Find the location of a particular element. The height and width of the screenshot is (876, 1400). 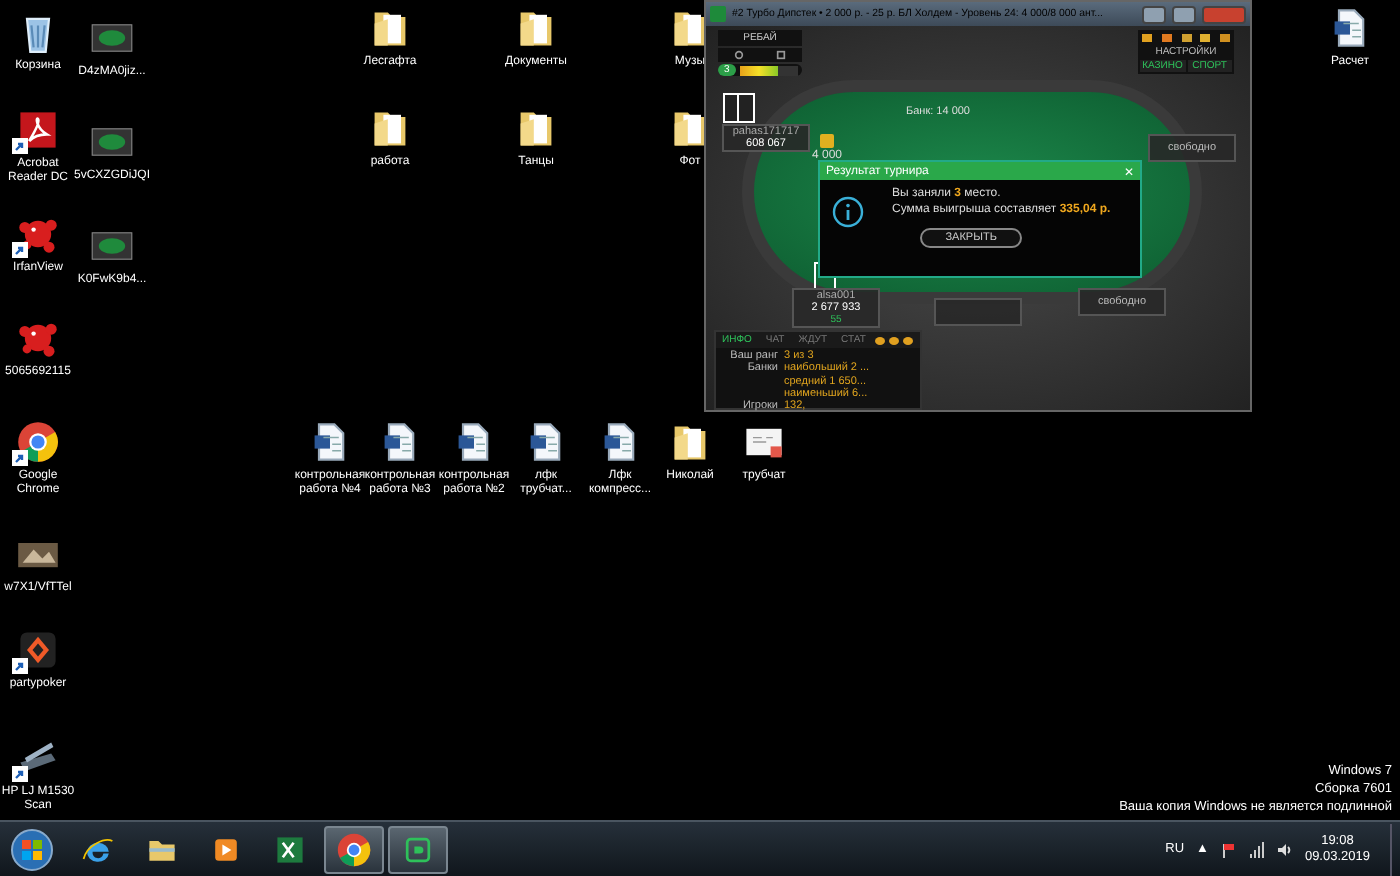

square-icon is located at coordinates (781, 55).